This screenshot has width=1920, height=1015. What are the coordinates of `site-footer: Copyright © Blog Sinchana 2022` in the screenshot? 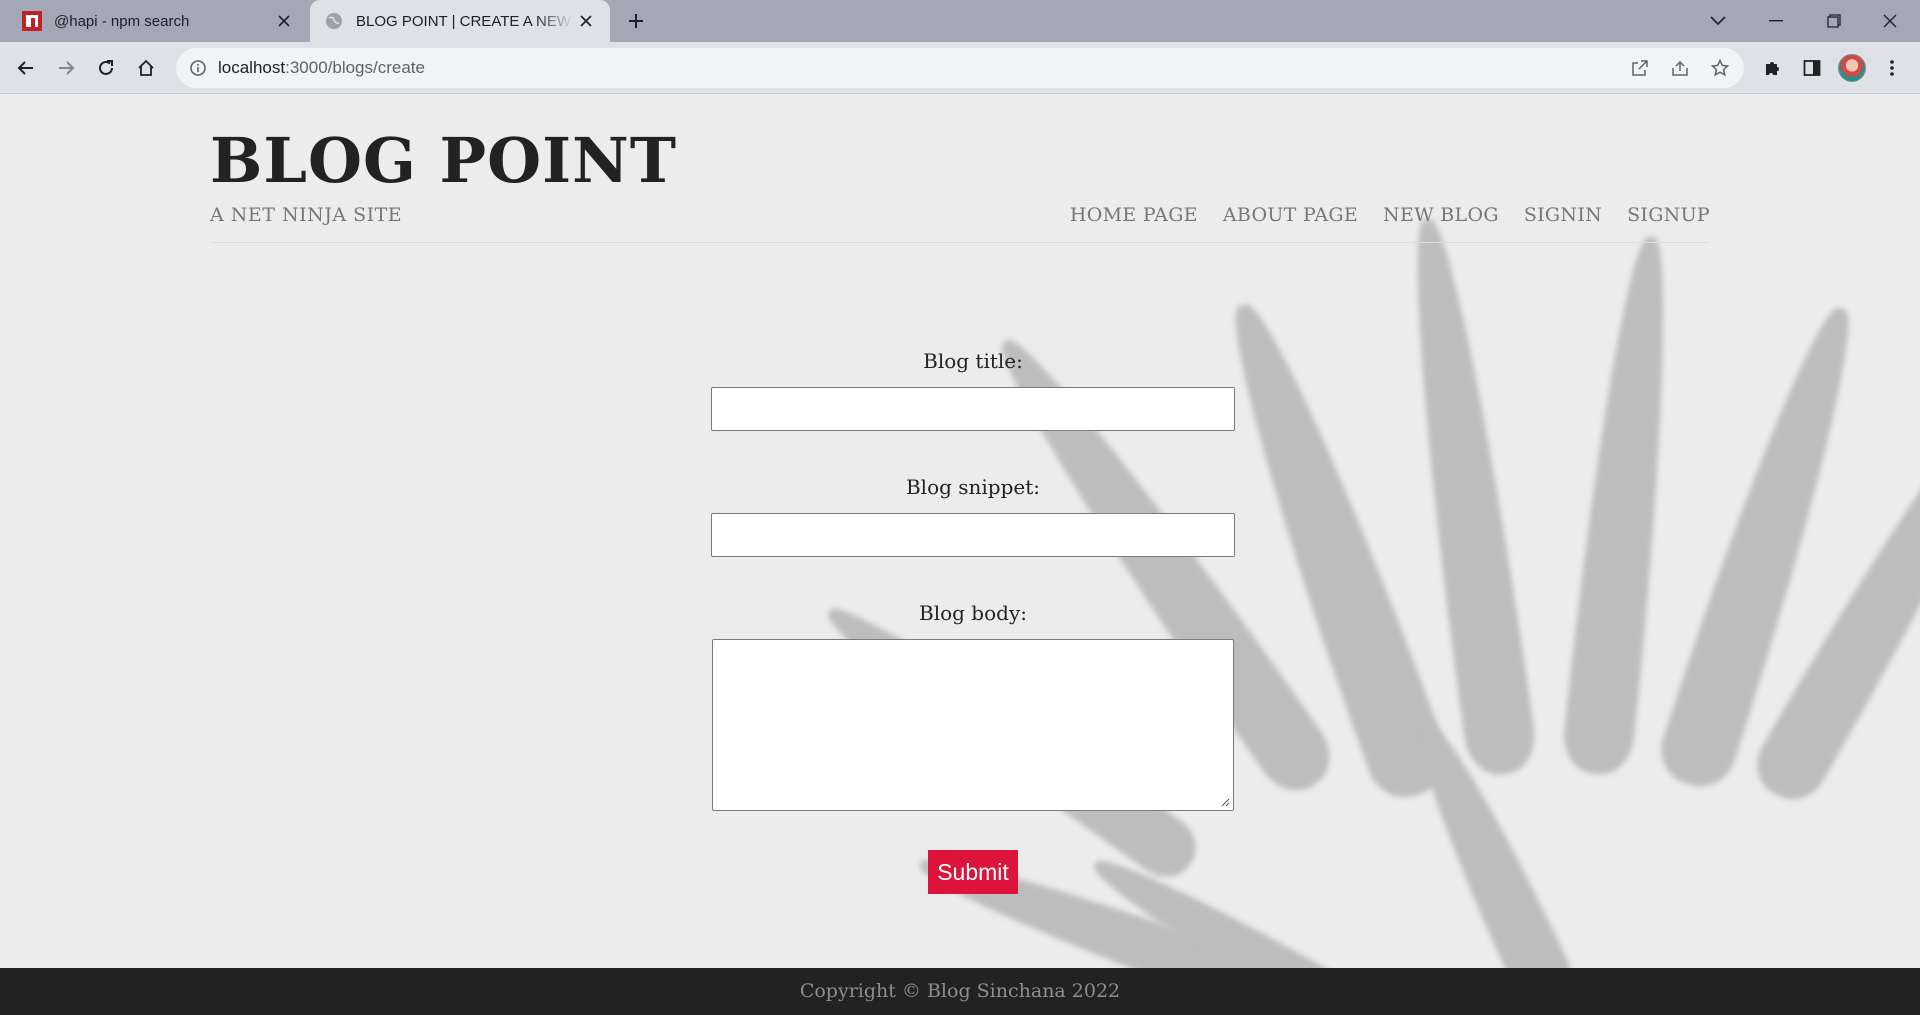 It's located at (960, 991).